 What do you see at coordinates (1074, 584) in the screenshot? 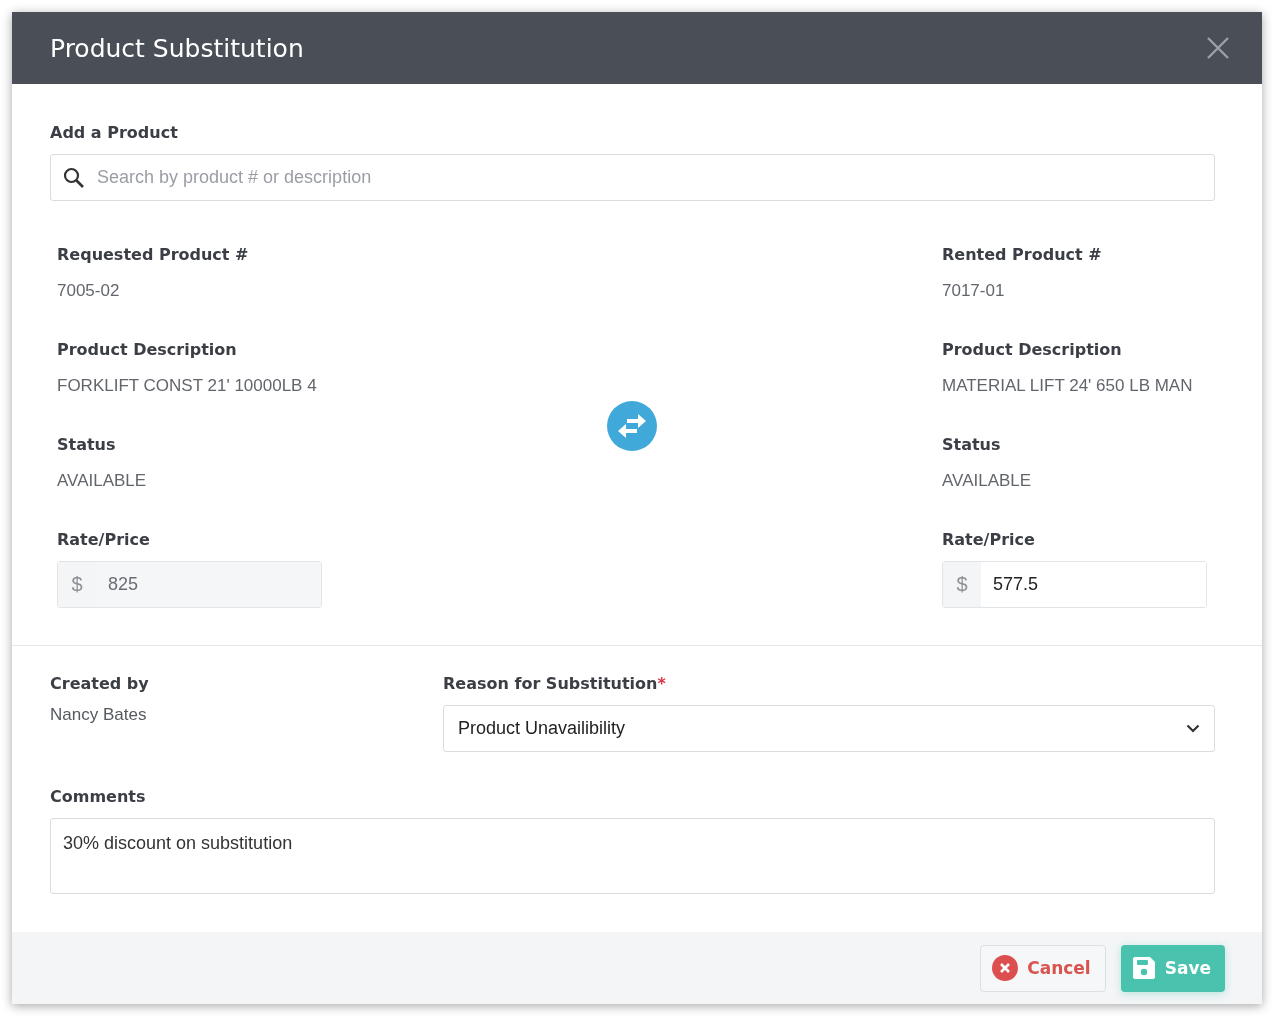
I see `rate-input: $ 577.5` at bounding box center [1074, 584].